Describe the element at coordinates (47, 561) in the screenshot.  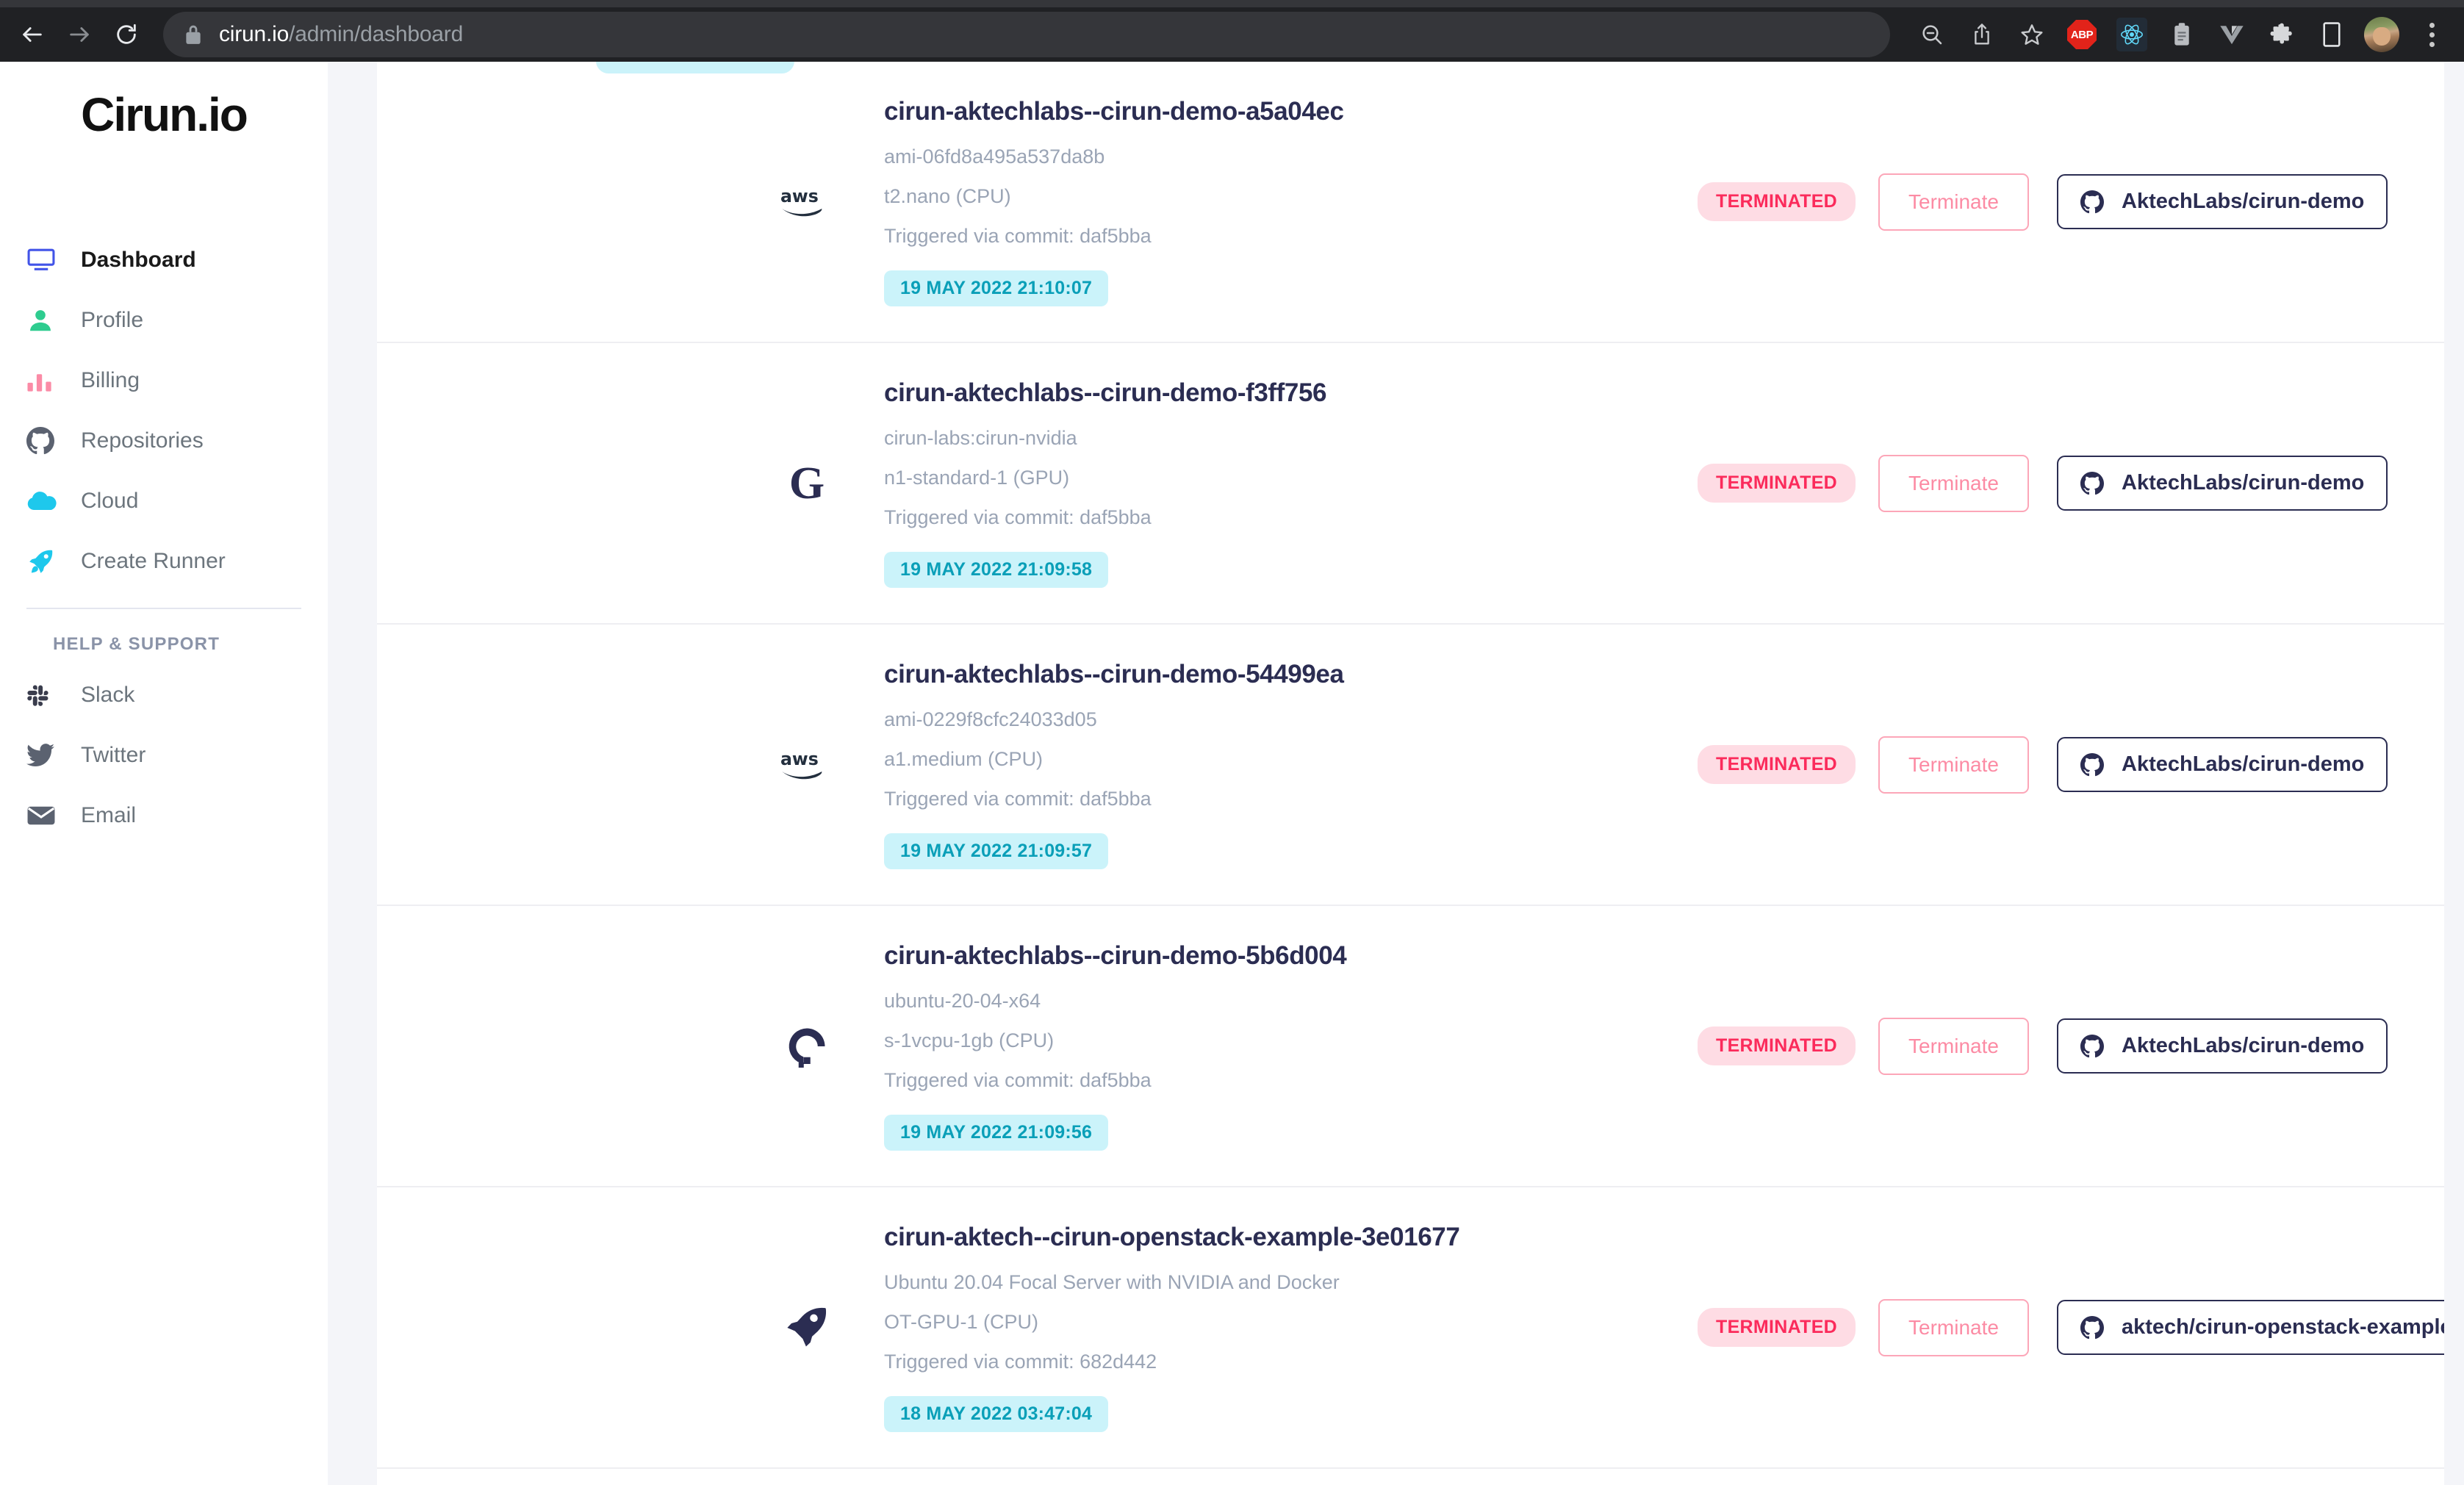
I see `rocket-icon` at that location.